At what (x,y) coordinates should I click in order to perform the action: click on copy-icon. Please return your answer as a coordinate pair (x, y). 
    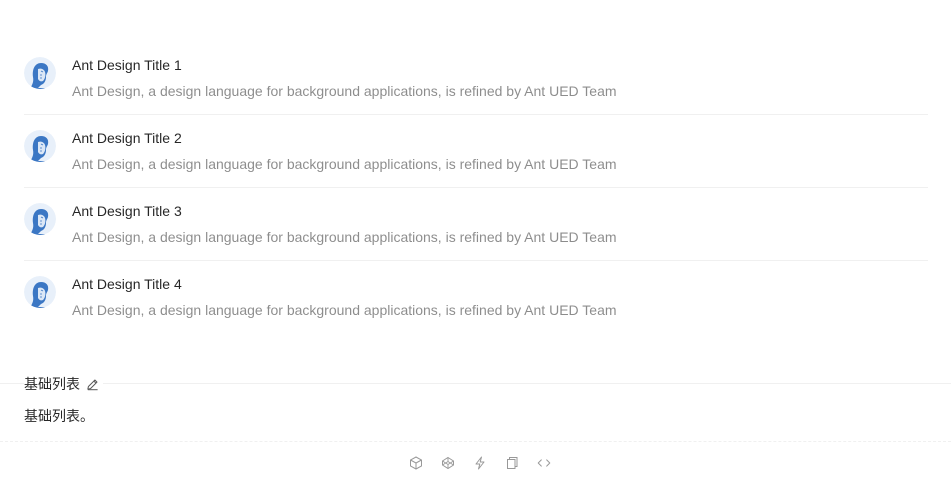
    Looking at the image, I should click on (512, 463).